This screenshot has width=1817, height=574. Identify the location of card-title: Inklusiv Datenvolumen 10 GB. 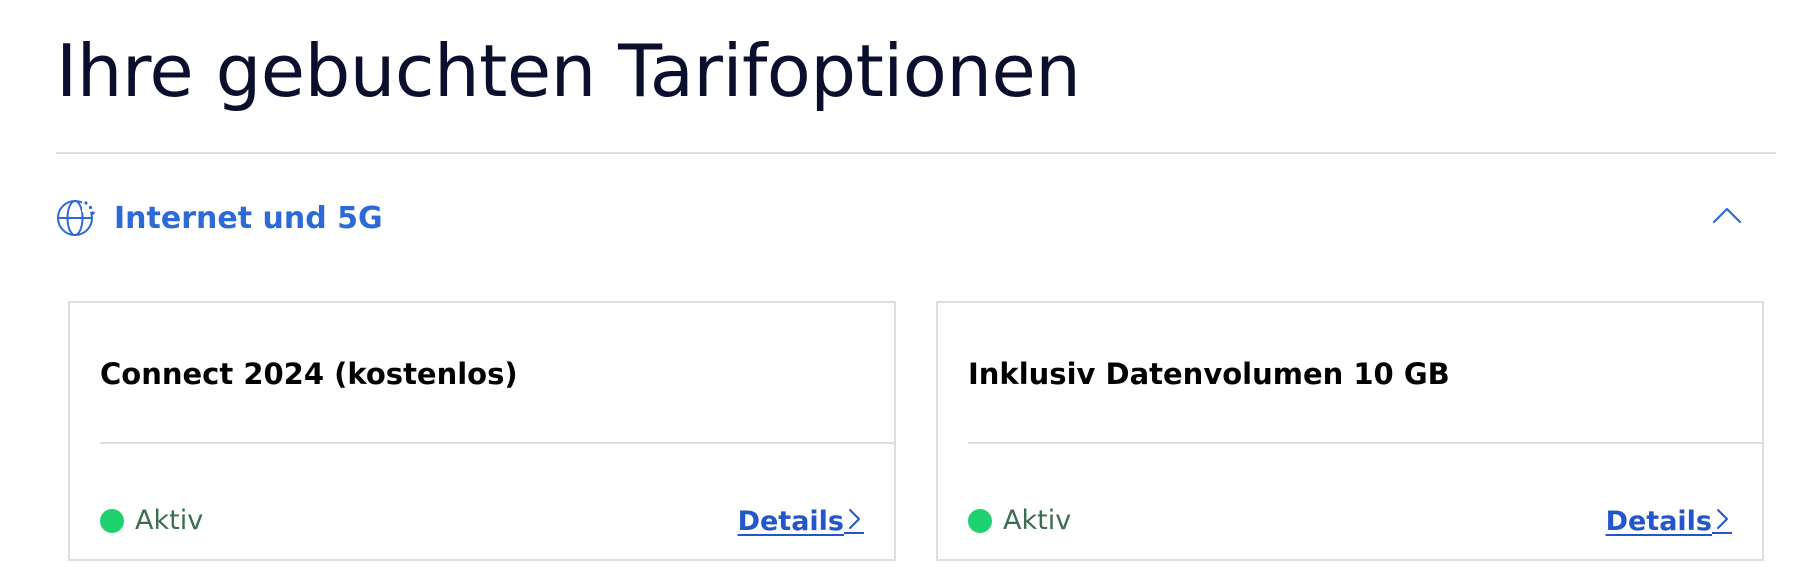
(1209, 374).